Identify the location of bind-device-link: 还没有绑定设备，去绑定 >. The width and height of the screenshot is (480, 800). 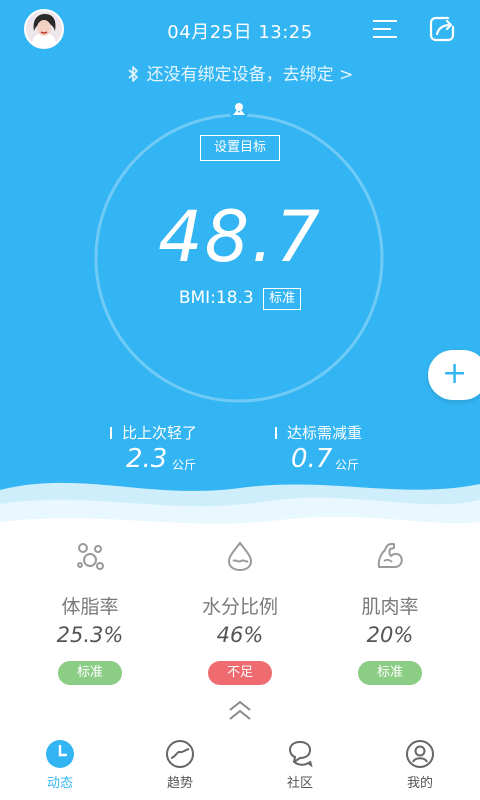
(240, 72).